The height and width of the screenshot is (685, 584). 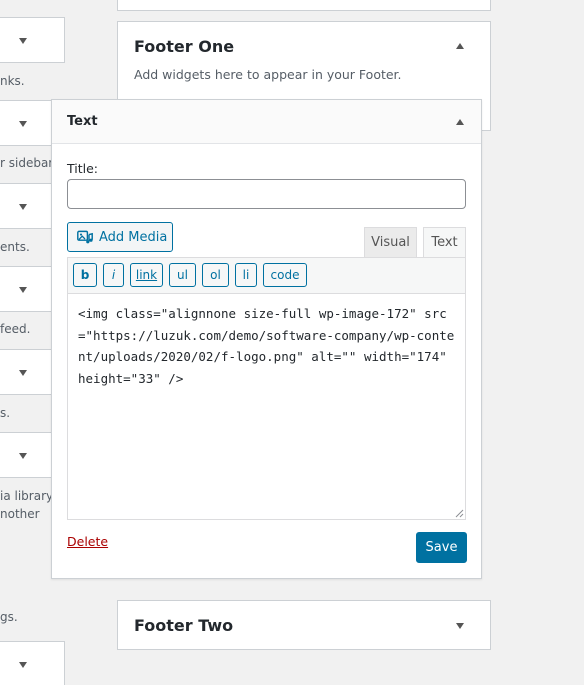 What do you see at coordinates (113, 275) in the screenshot?
I see `quicktag-italic-button: i` at bounding box center [113, 275].